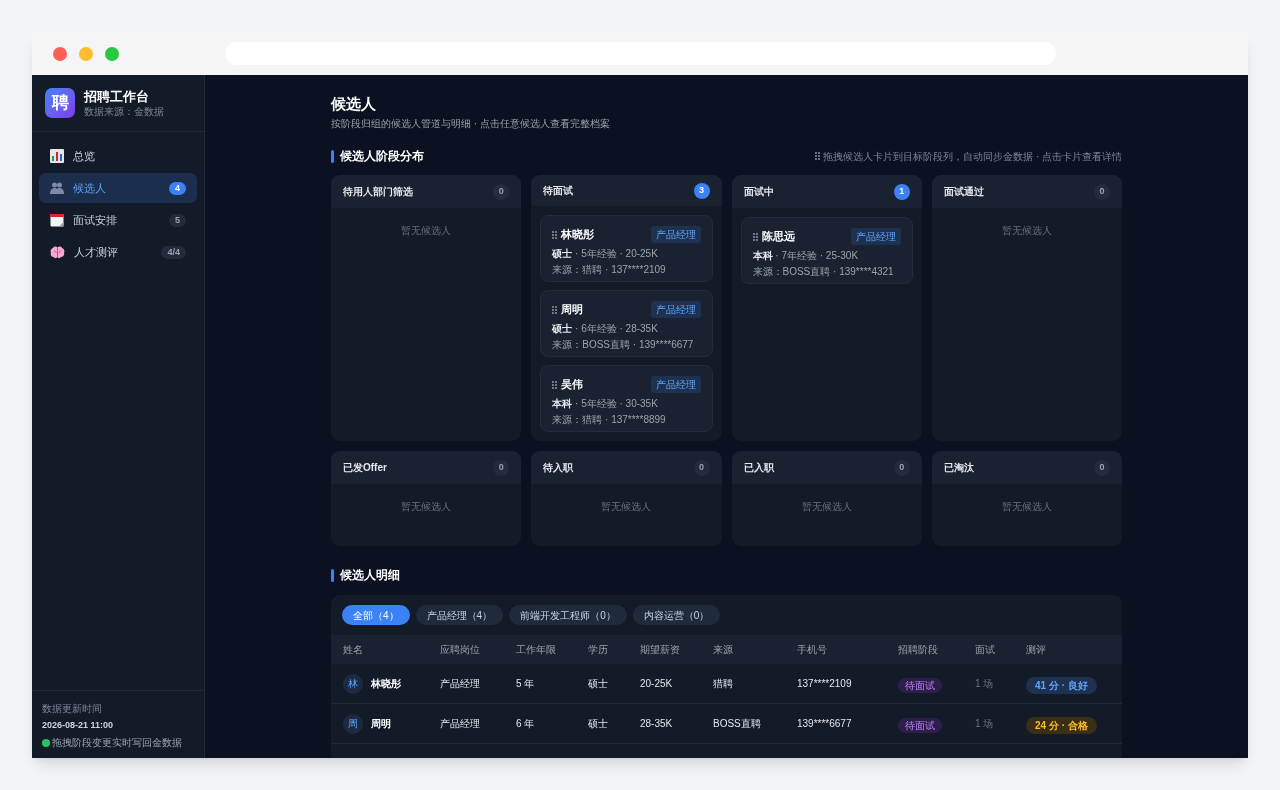 This screenshot has height=790, width=1280. What do you see at coordinates (72, 708) in the screenshot?
I see `update-time-label: 数据更新时间` at bounding box center [72, 708].